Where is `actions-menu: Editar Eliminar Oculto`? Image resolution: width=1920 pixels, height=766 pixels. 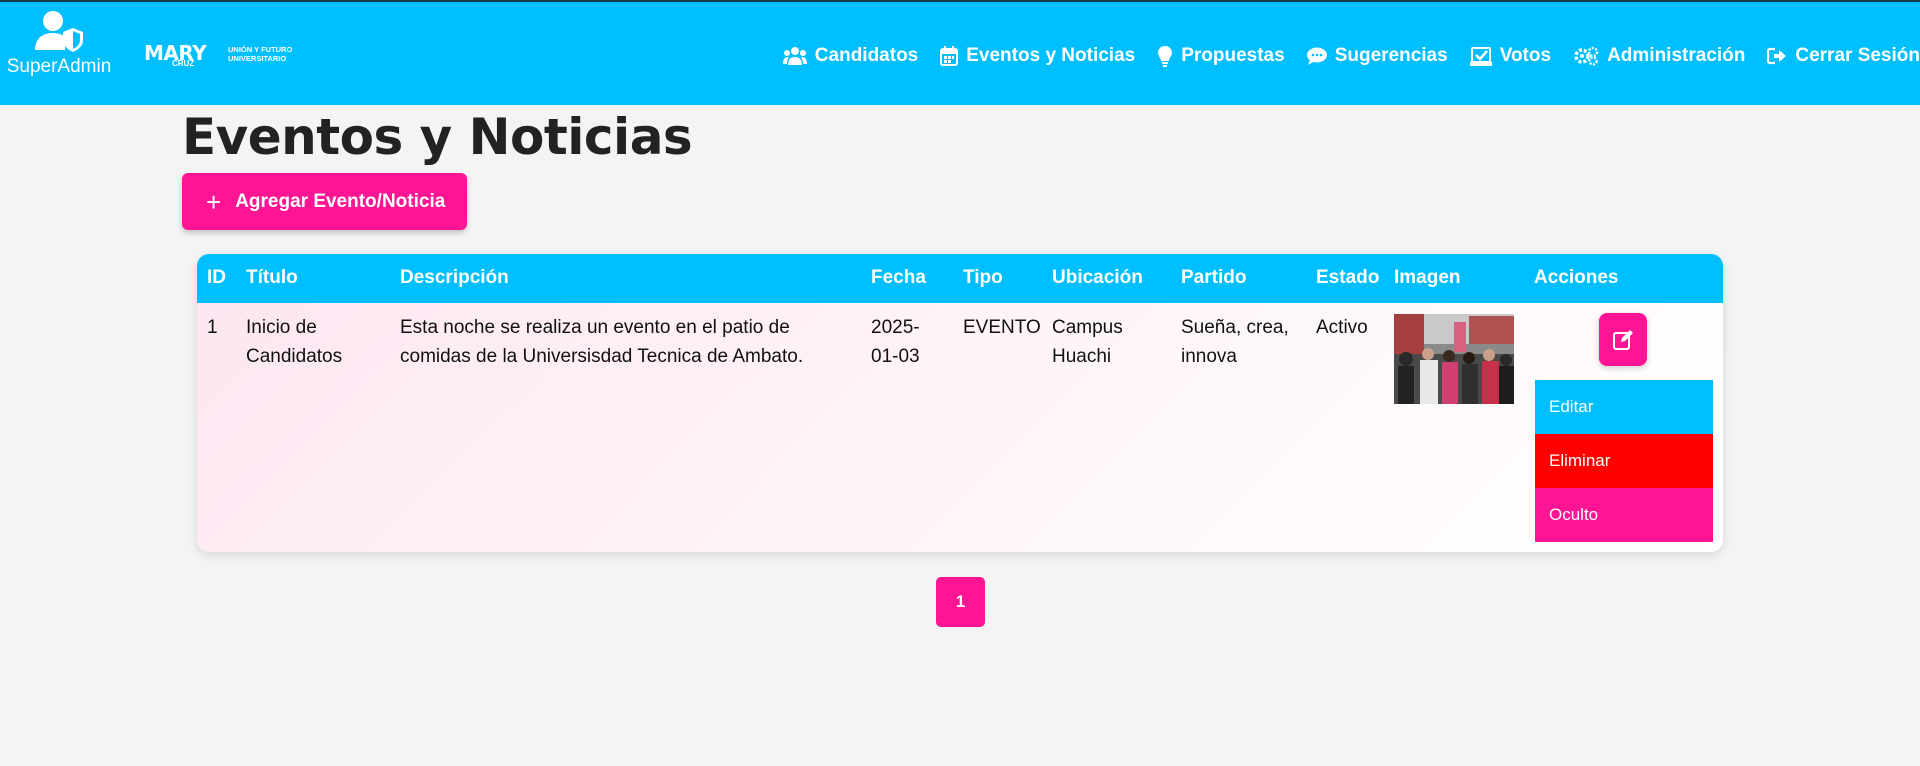
actions-menu: Editar Eliminar Oculto is located at coordinates (1624, 461).